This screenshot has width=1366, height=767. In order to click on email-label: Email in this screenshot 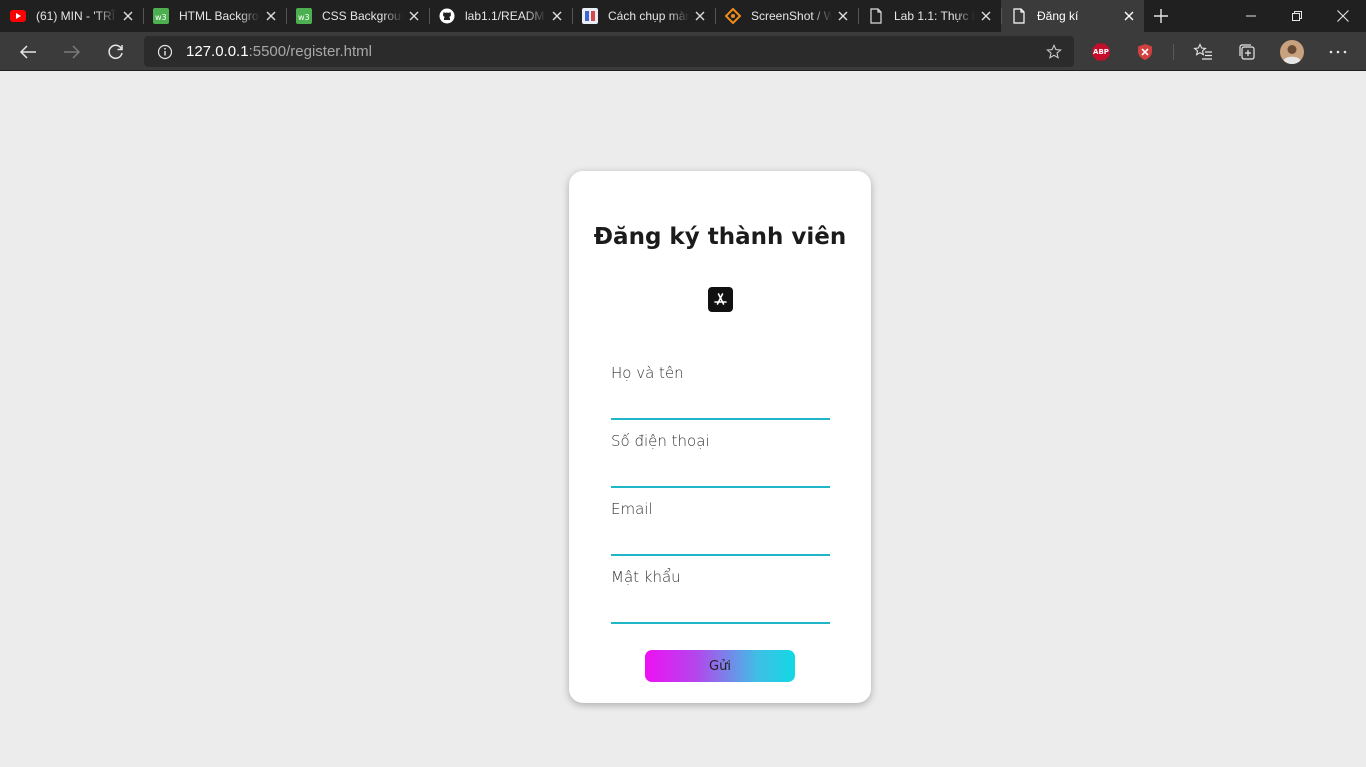, I will do `click(632, 509)`.